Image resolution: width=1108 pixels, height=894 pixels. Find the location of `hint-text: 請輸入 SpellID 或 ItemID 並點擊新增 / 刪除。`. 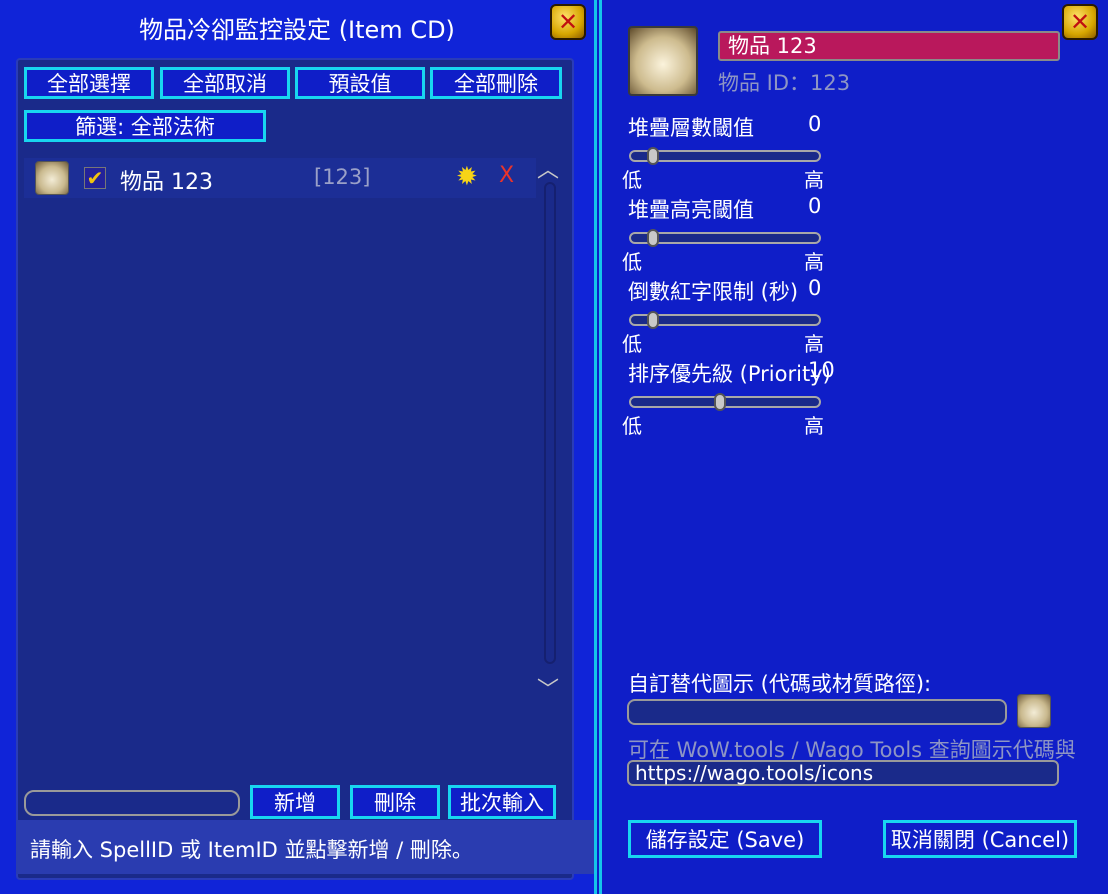

hint-text: 請輸入 SpellID 或 ItemID 並點擊新增 / 刪除。 is located at coordinates (251, 850).